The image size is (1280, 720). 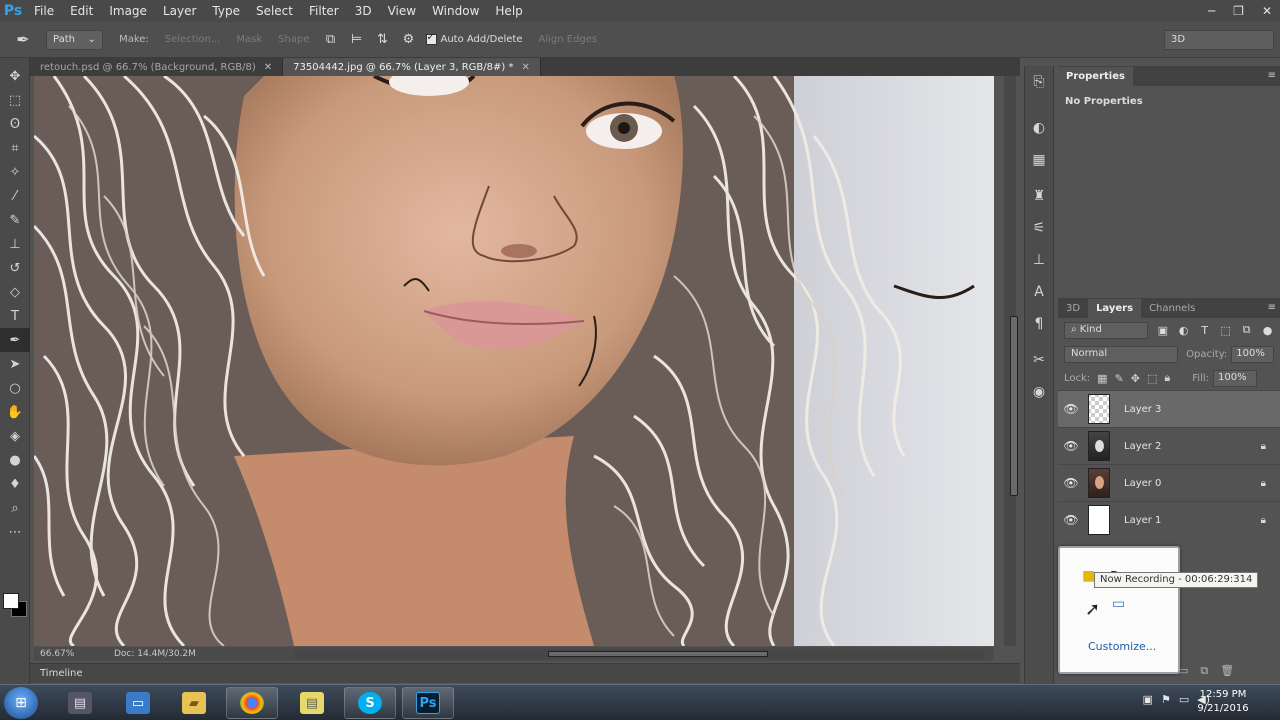 I want to click on make-mask-button: Mask, so click(x=249, y=40).